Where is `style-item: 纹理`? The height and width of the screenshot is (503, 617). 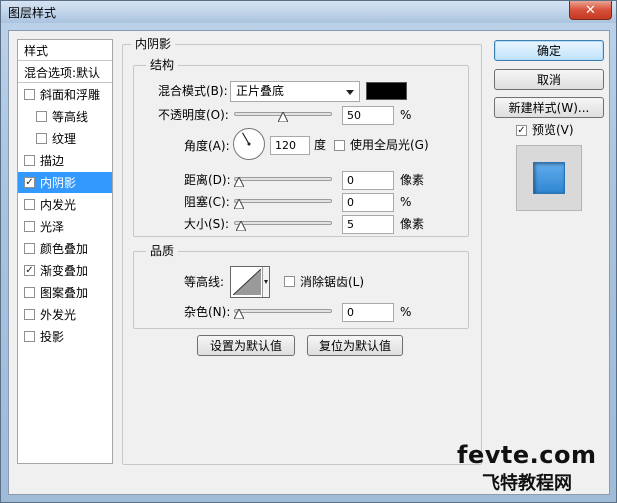 style-item: 纹理 is located at coordinates (65, 138).